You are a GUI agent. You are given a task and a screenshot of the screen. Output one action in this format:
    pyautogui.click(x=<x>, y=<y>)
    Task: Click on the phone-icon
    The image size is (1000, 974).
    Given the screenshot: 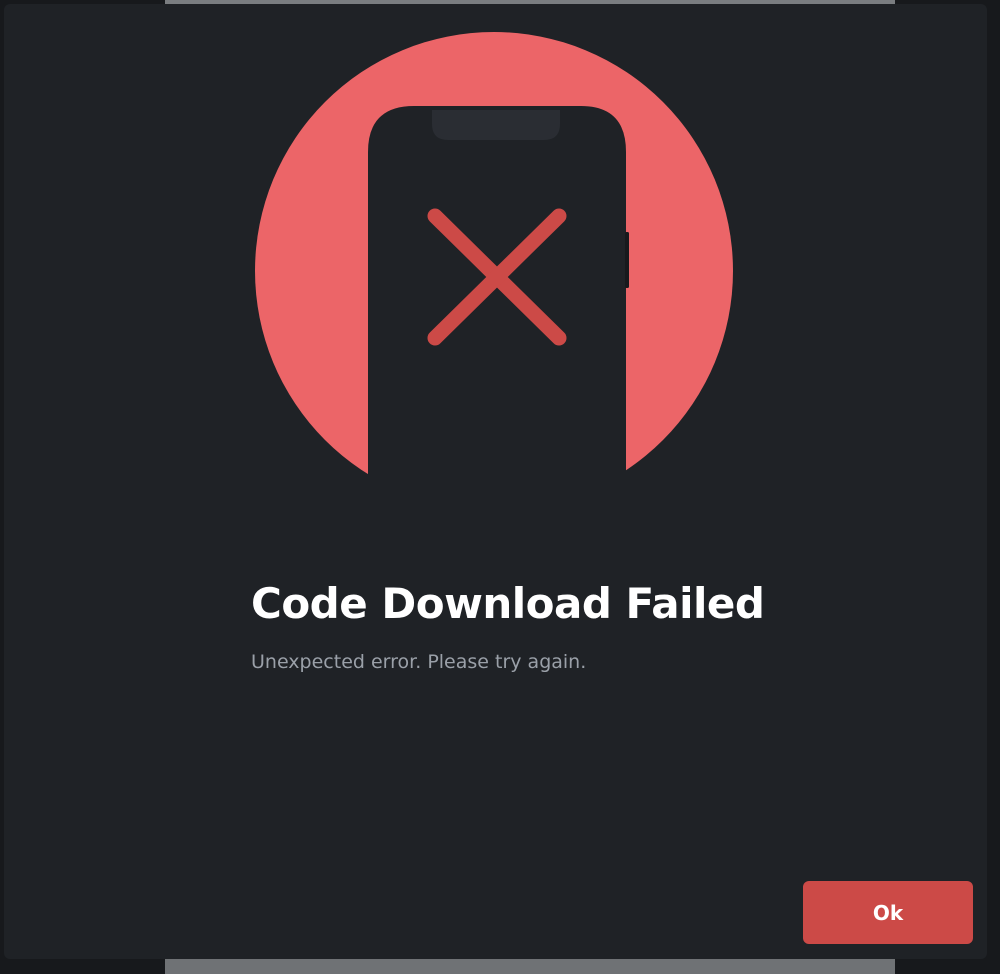 What is the action you would take?
    pyautogui.click(x=498, y=315)
    